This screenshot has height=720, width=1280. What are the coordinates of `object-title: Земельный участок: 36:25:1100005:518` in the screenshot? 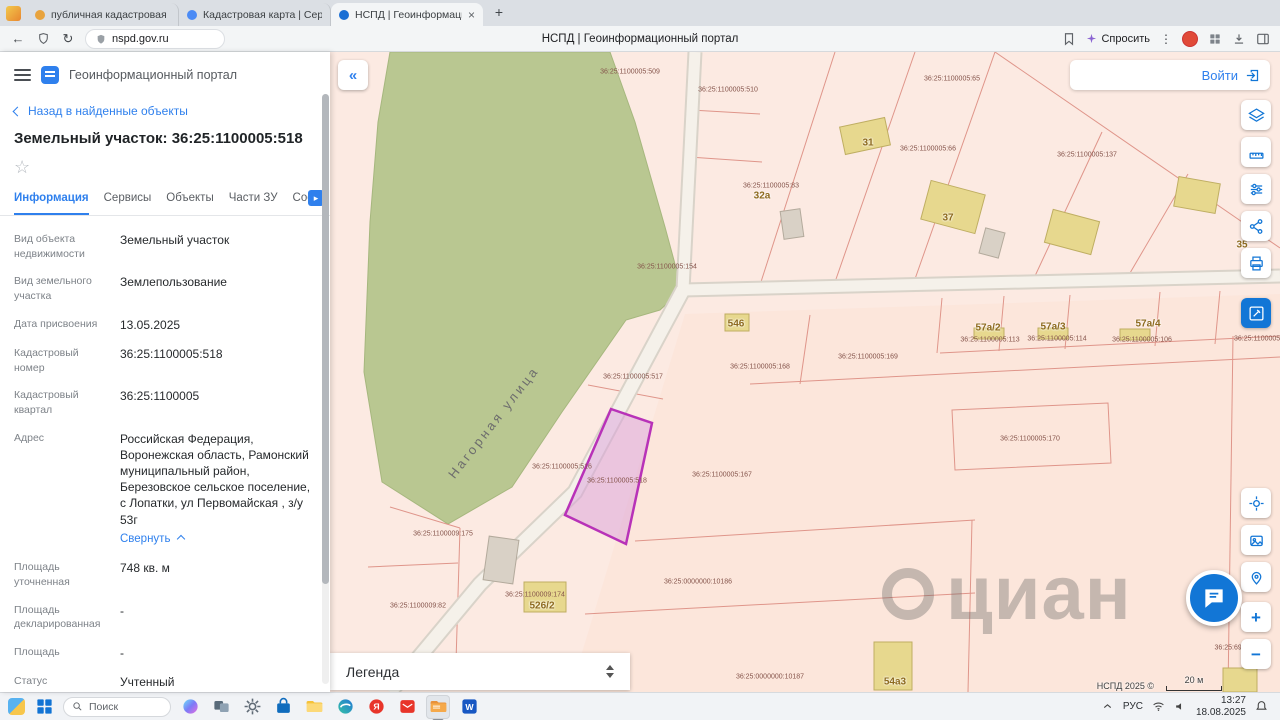 It's located at (158, 138).